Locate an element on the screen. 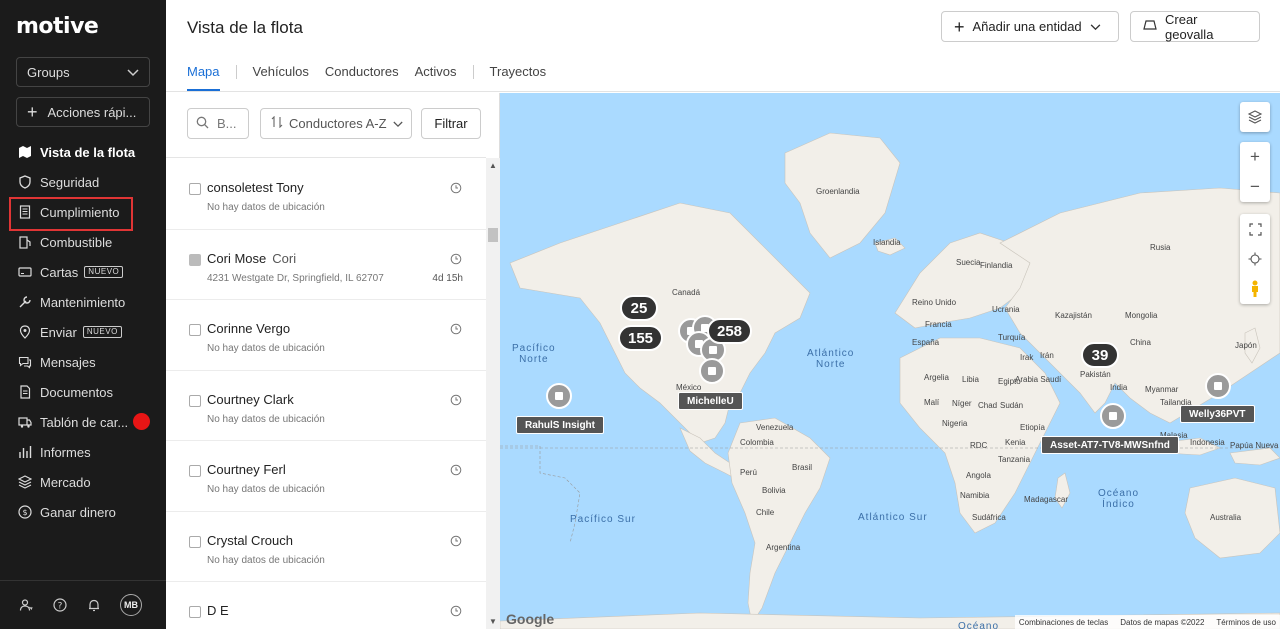 The image size is (1280, 629). vehicle-cluster: 25 is located at coordinates (639, 308).